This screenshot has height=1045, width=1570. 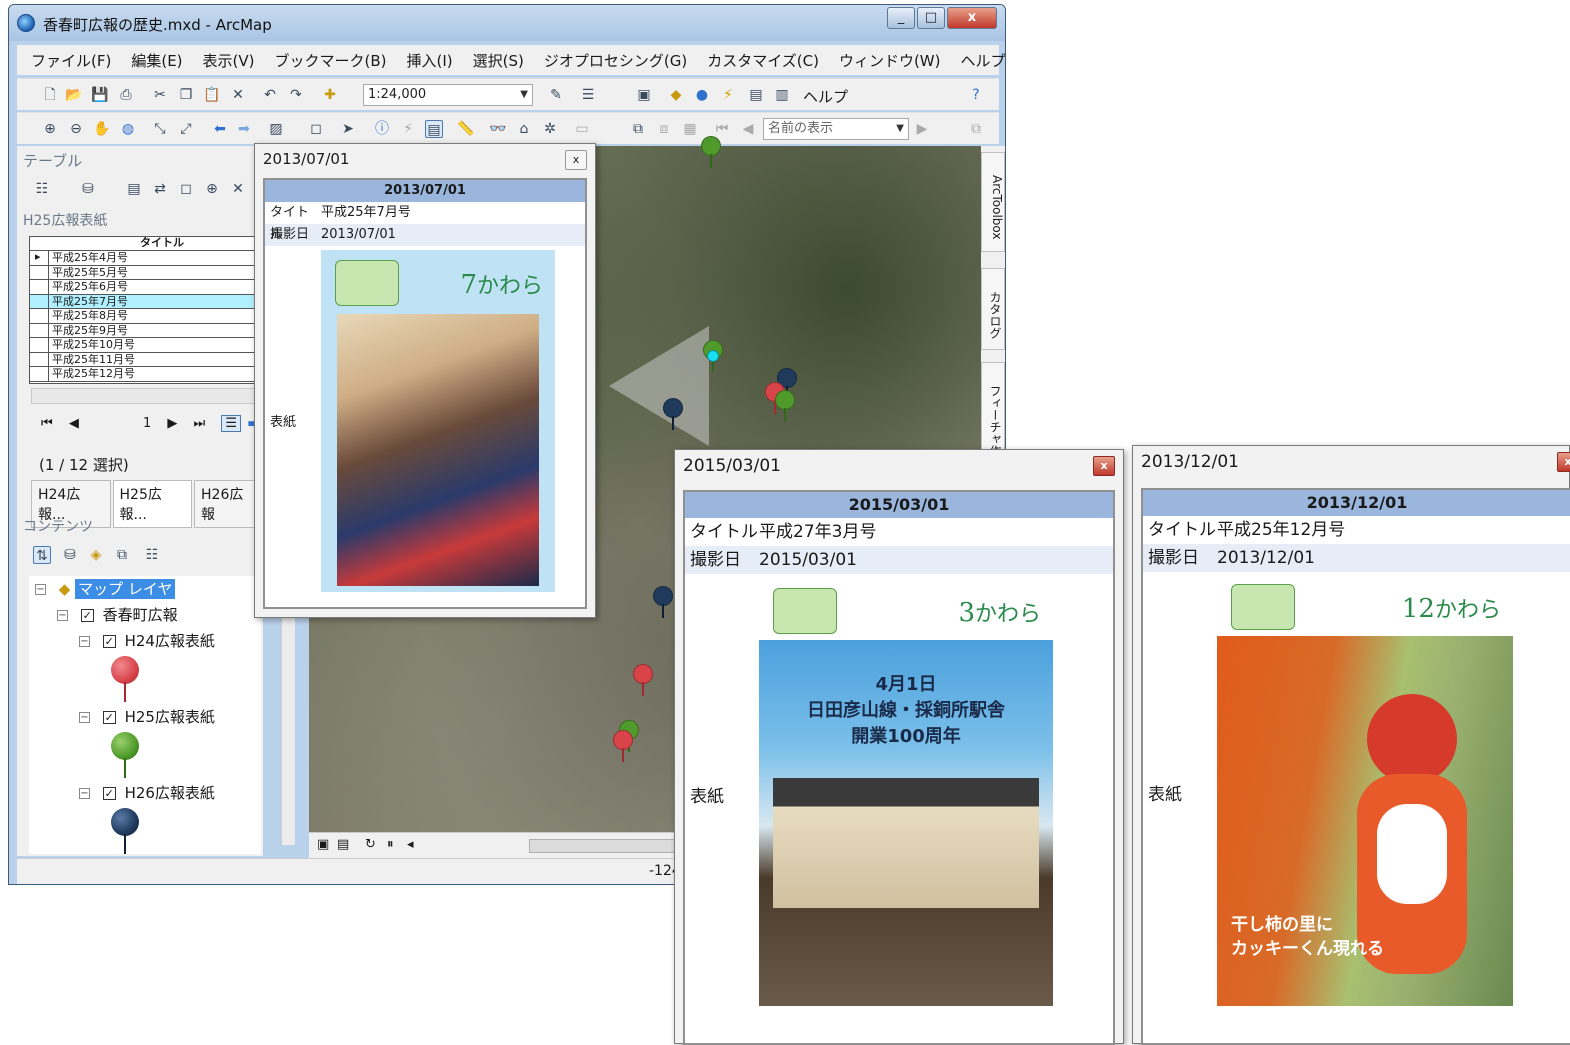 I want to click on whats-this-icon: ?, so click(x=976, y=95).